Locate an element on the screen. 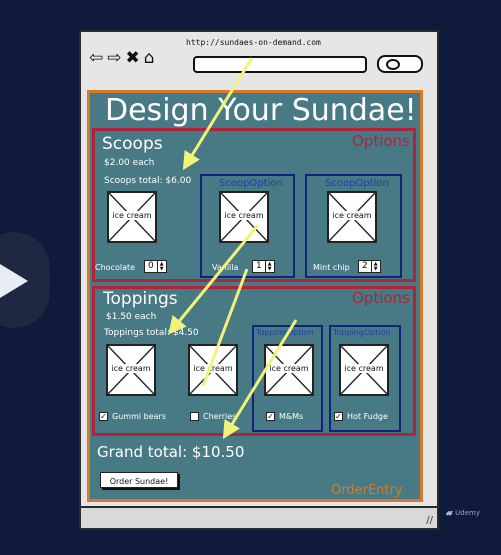 This screenshot has width=501, height=555. udemy-logo: 𝓾 Udemy is located at coordinates (463, 512).